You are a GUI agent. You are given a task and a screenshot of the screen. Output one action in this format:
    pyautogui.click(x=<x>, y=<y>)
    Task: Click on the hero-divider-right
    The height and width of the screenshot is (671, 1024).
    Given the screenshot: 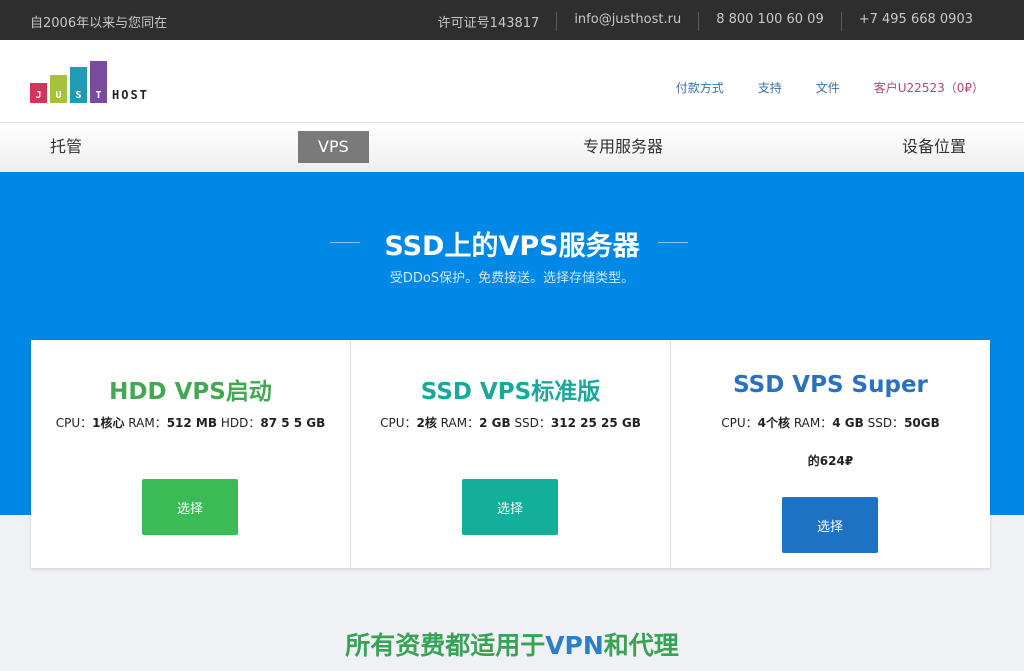 What is the action you would take?
    pyautogui.click(x=673, y=242)
    